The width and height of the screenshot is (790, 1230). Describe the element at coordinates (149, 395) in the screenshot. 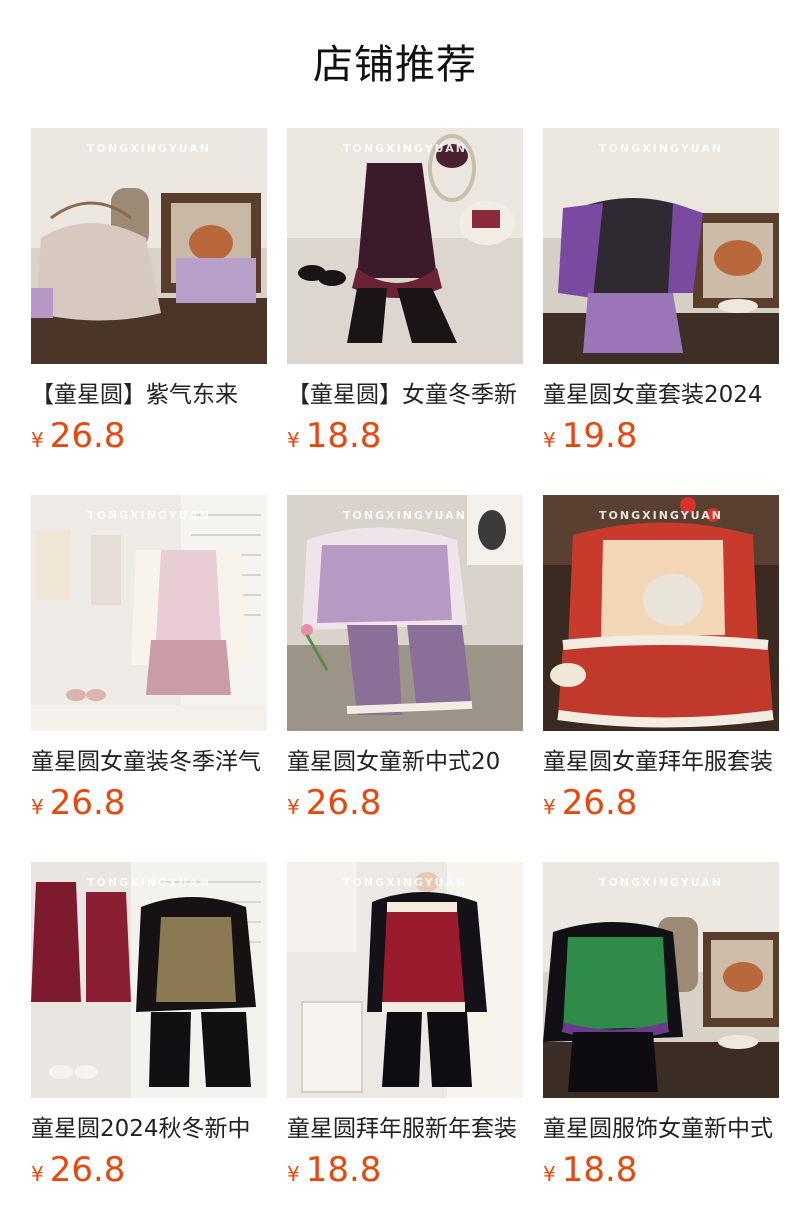

I see `product-name: 【童星圆】紫气东来` at that location.